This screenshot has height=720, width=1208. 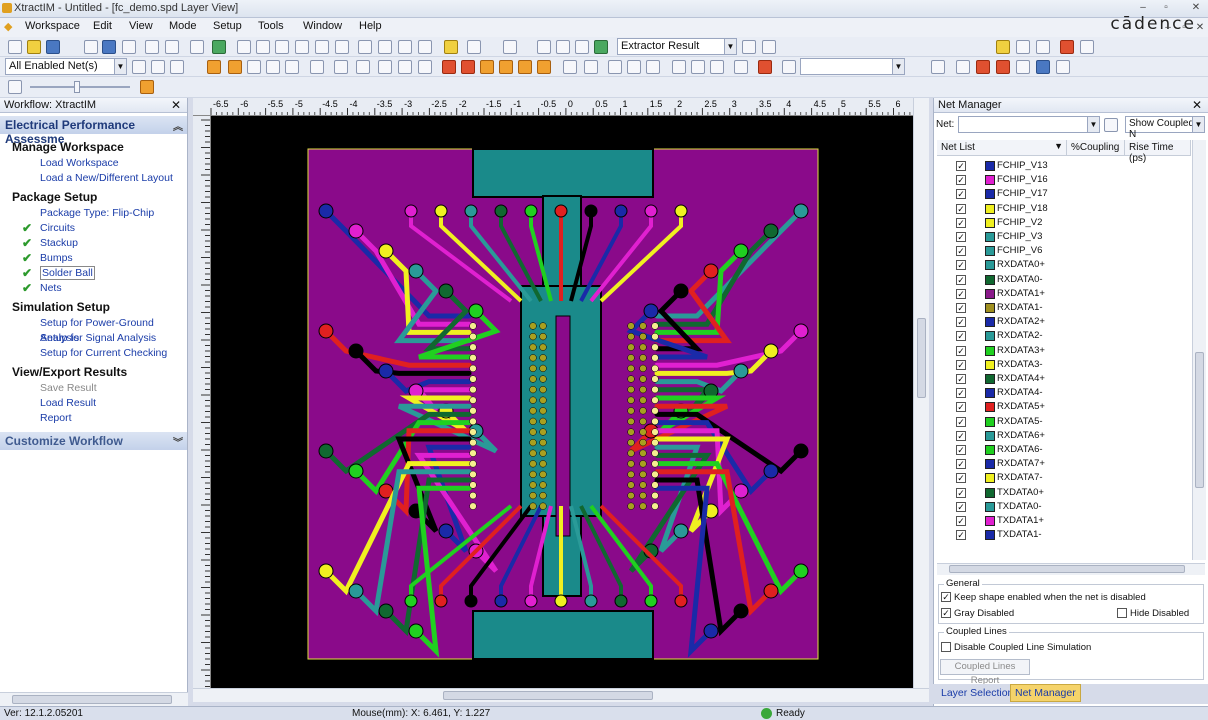 What do you see at coordinates (506, 67) in the screenshot?
I see `component-icon` at bounding box center [506, 67].